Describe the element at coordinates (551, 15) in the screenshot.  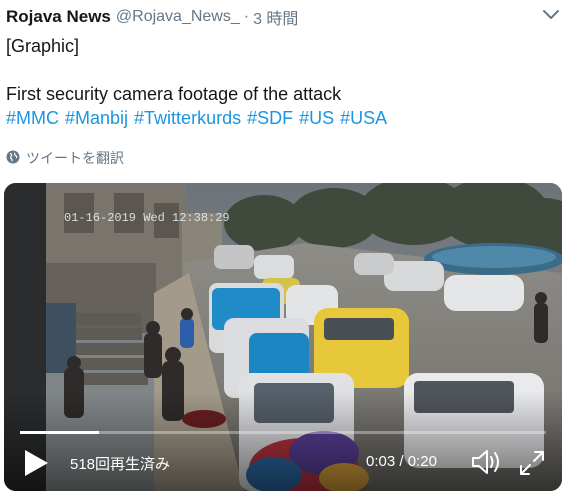
I see `chevron-down-icon` at that location.